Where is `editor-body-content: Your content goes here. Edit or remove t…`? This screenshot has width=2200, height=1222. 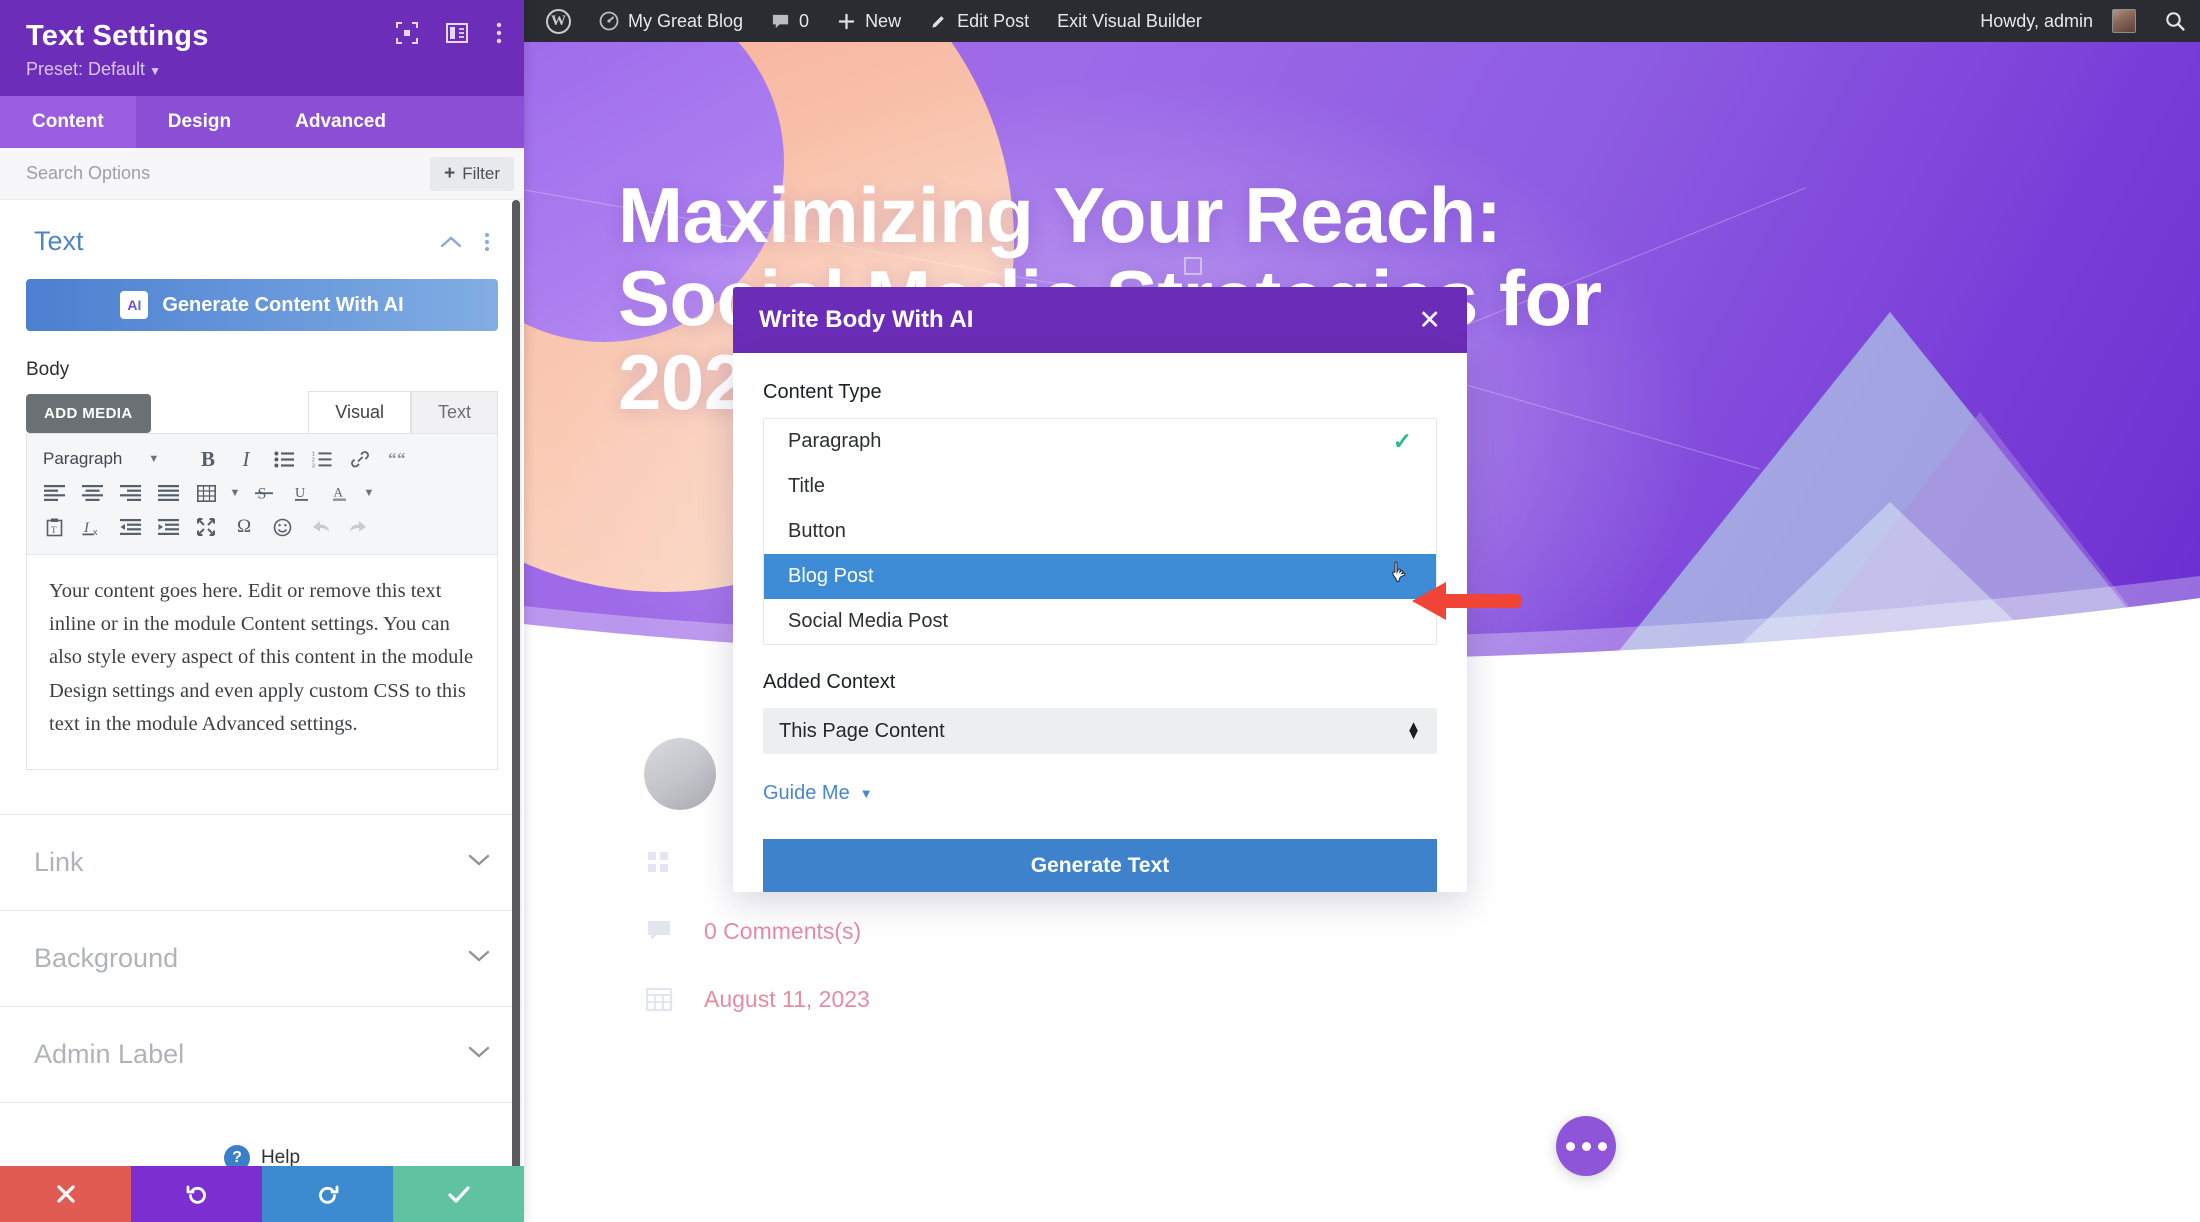
editor-body-content: Your content goes here. Edit or remove t… is located at coordinates (262, 662).